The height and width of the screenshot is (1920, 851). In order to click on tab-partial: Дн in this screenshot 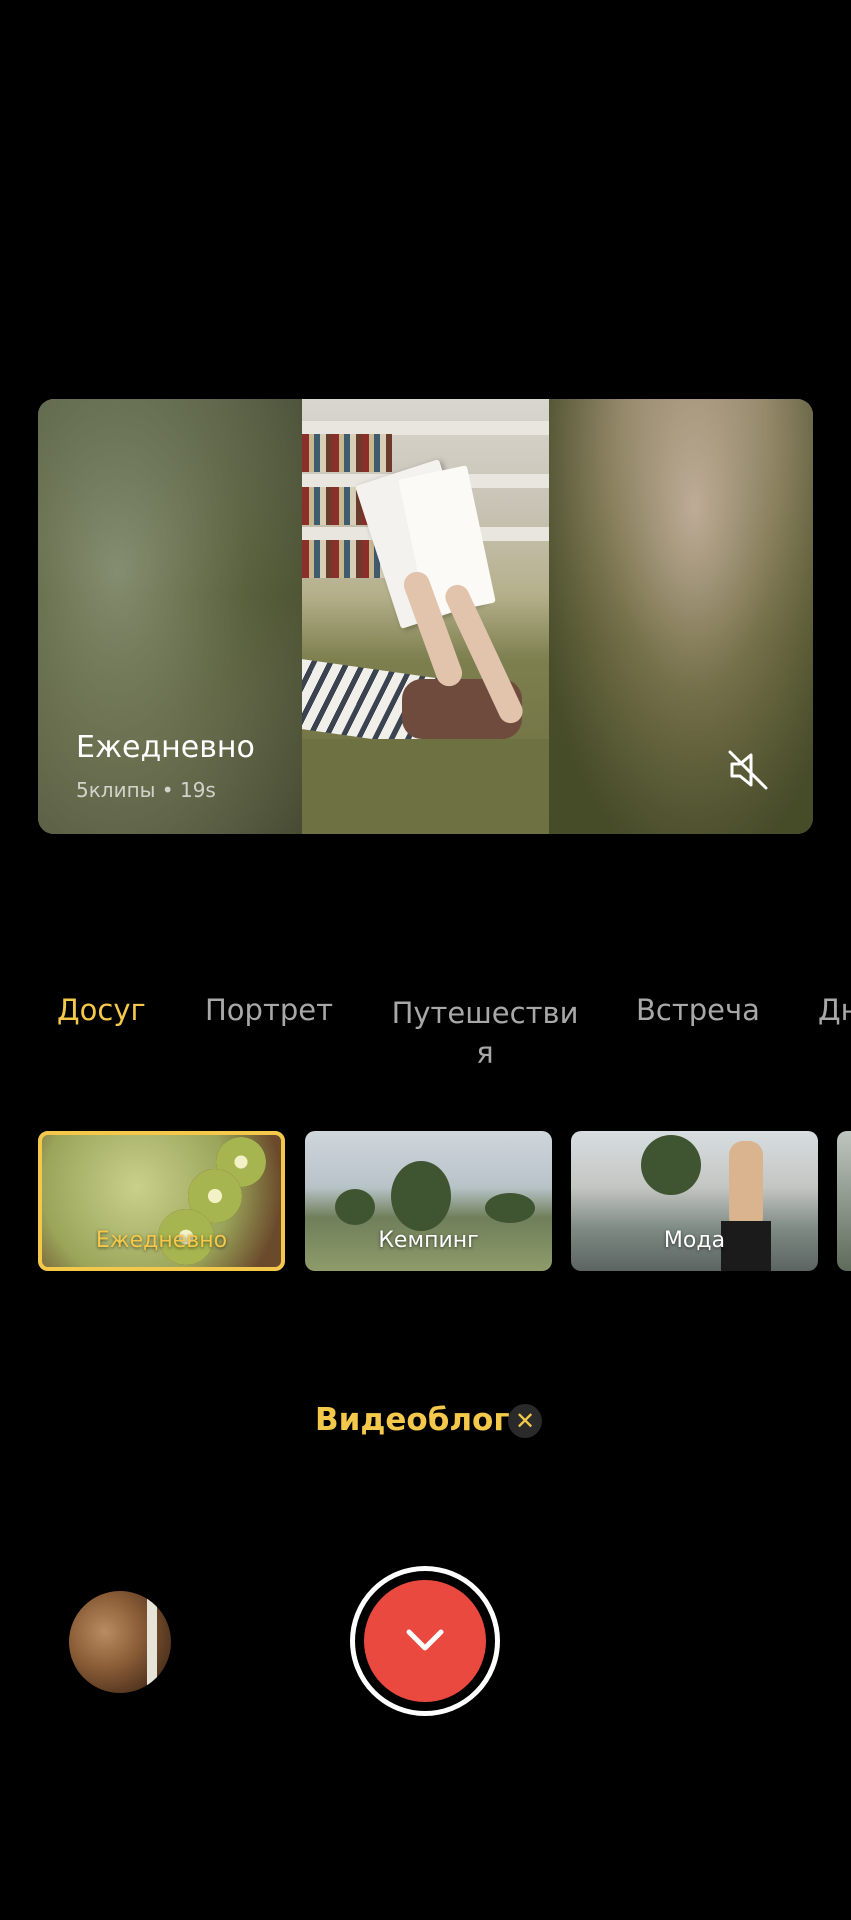, I will do `click(834, 1010)`.